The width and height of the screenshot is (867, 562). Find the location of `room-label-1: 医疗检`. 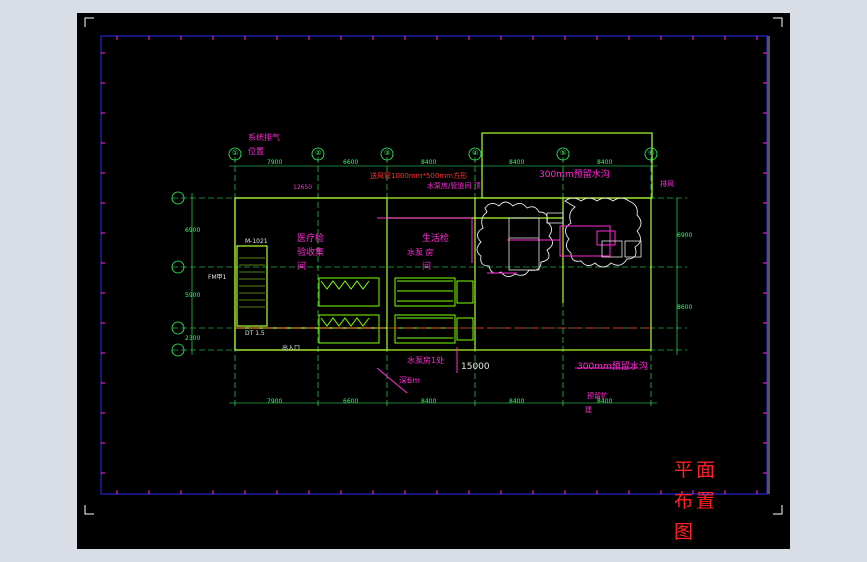

room-label-1: 医疗检 is located at coordinates (311, 239).